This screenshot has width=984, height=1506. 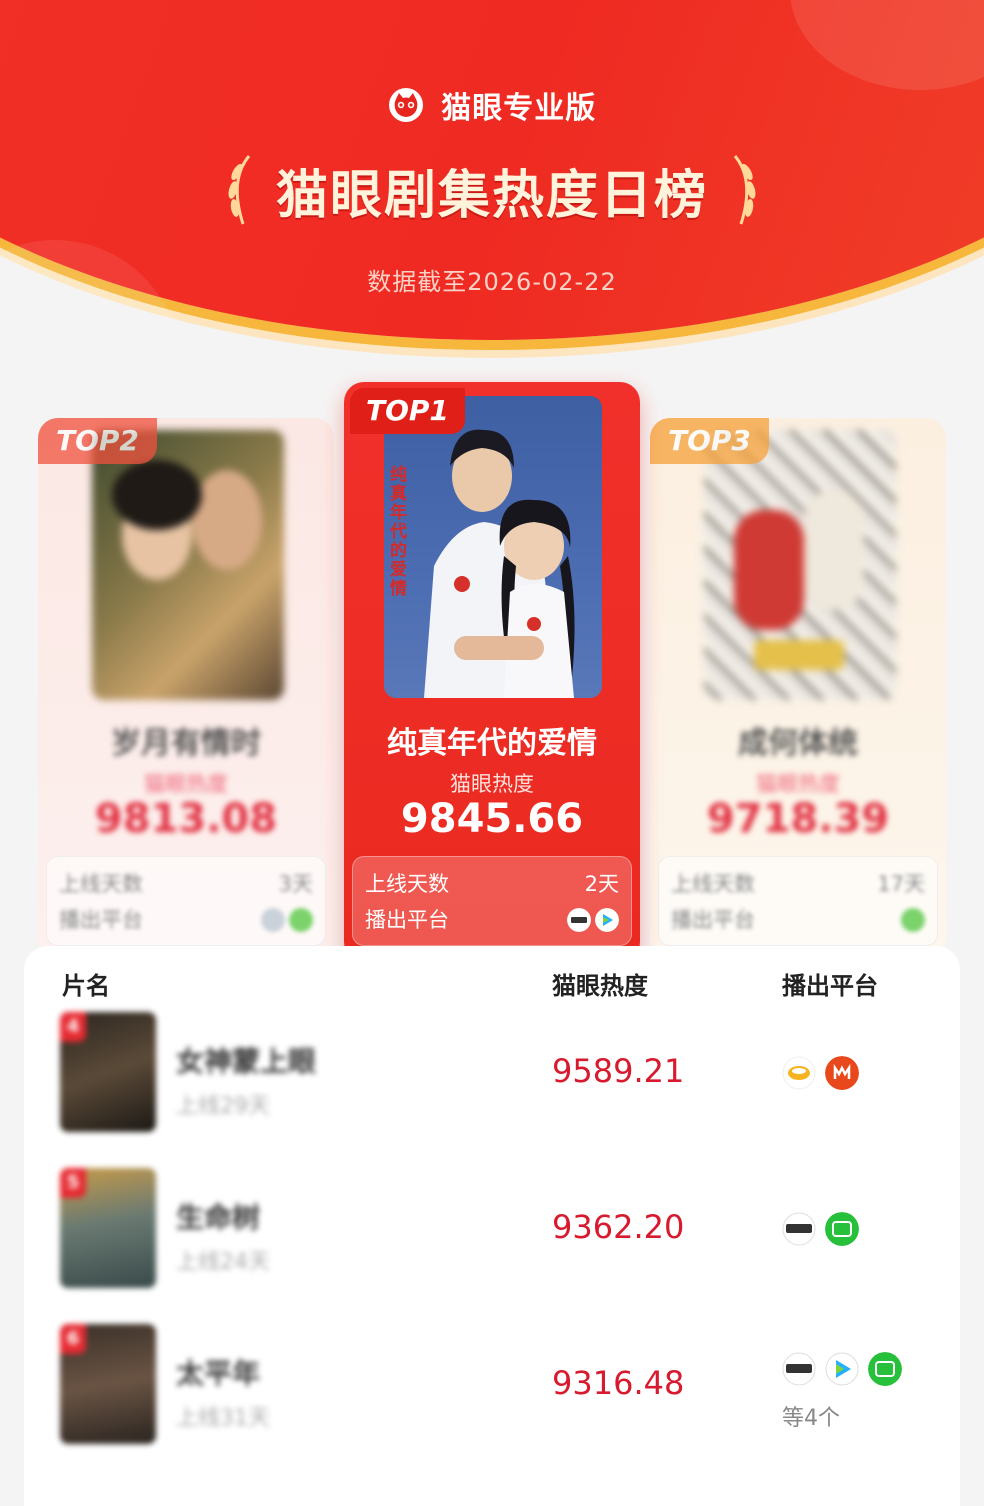 I want to click on drama-title: 岁月有情时, so click(x=186, y=743).